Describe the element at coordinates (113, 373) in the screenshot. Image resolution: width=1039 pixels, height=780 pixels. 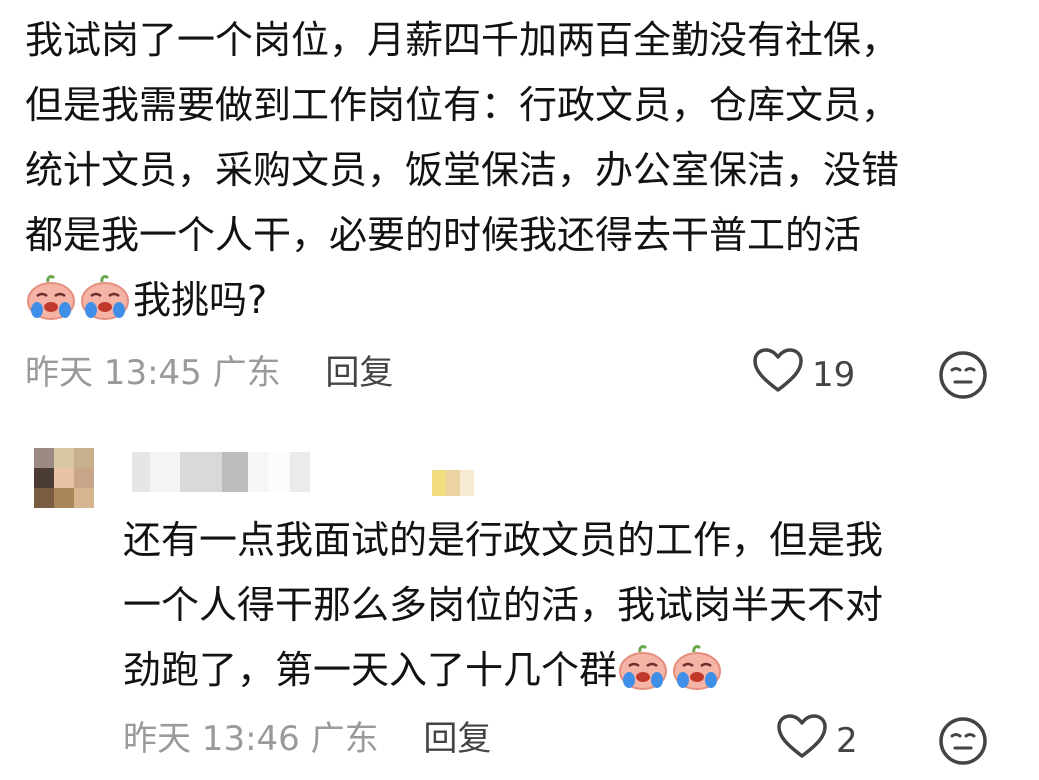
I see `comment-time: 昨天 13:45` at that location.